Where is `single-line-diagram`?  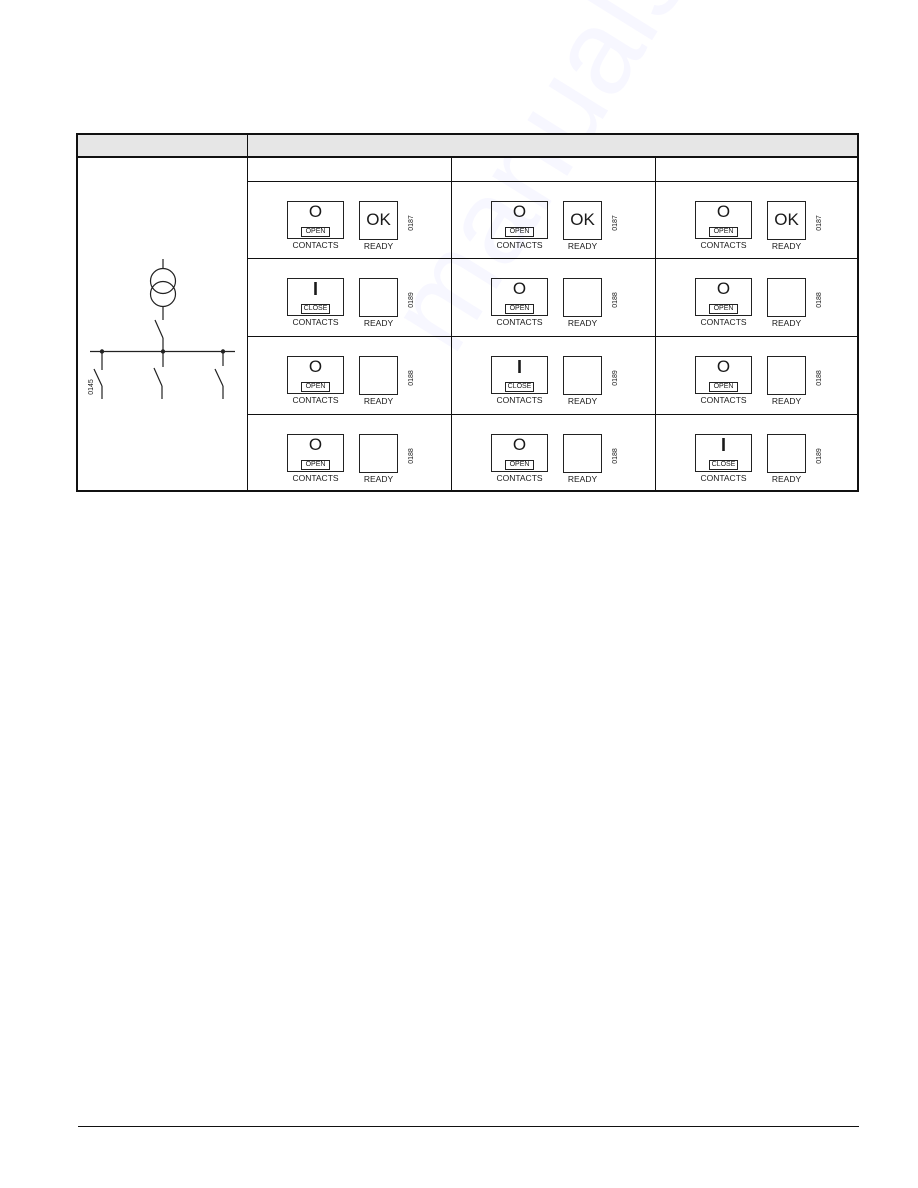 single-line-diagram is located at coordinates (162, 329).